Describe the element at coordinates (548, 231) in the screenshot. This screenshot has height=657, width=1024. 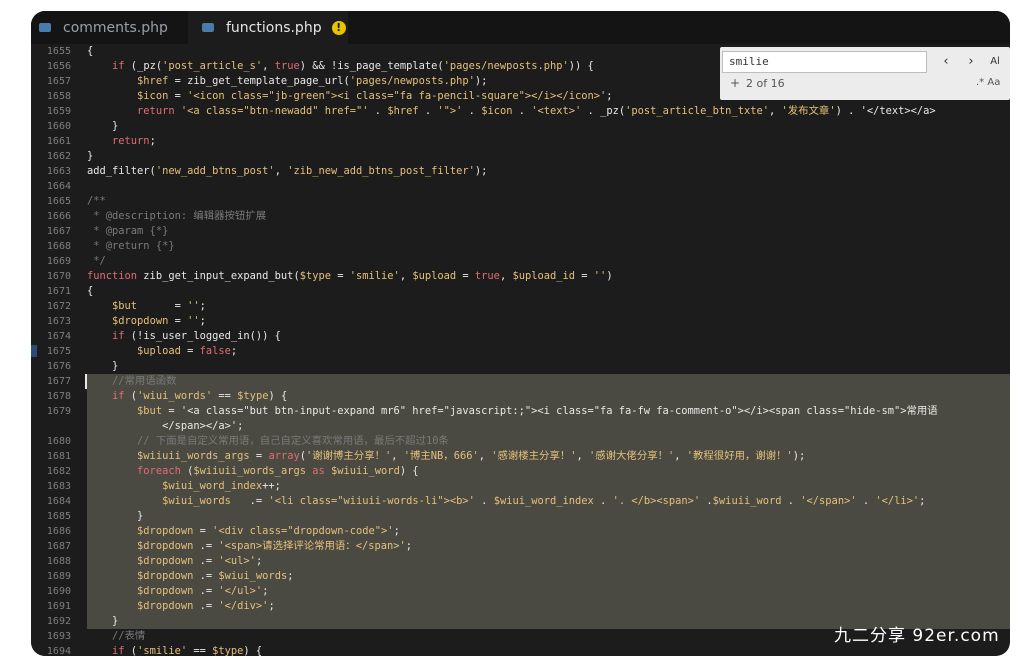
I see `code-line: * @param {*}` at that location.